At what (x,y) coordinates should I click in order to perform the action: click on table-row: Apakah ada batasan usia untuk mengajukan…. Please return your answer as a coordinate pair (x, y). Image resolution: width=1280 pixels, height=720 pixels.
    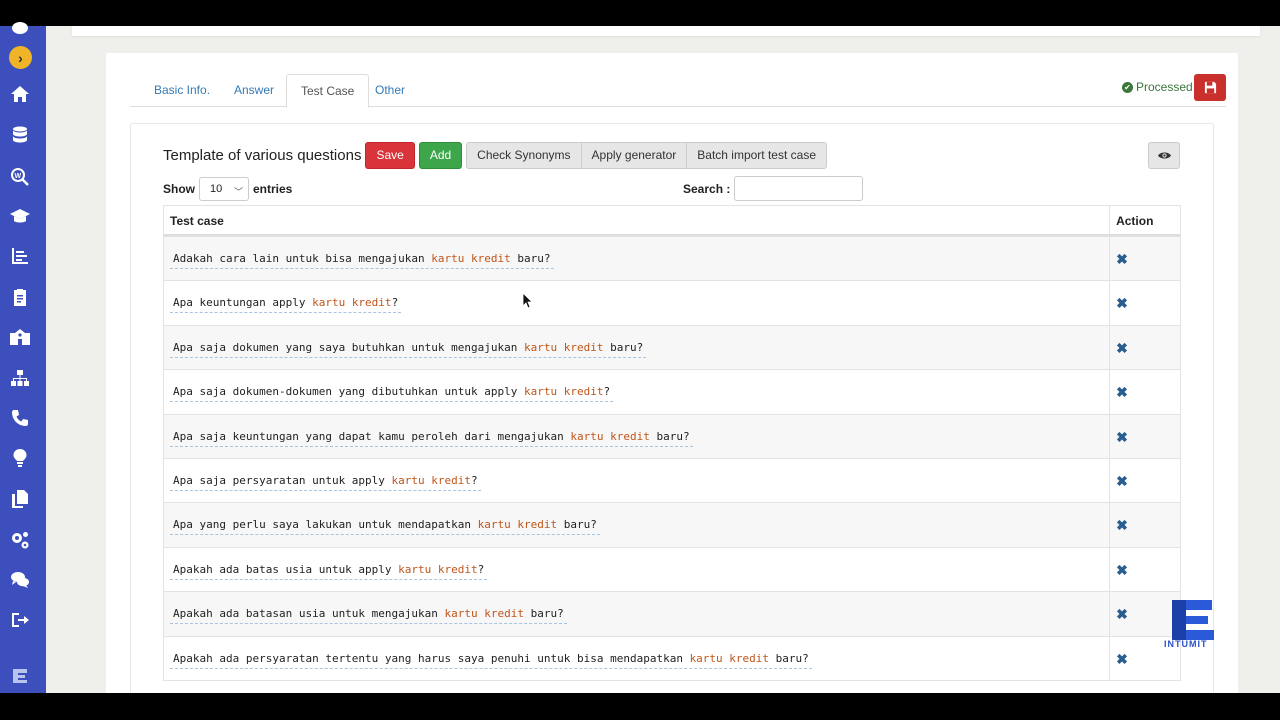
    Looking at the image, I should click on (672, 613).